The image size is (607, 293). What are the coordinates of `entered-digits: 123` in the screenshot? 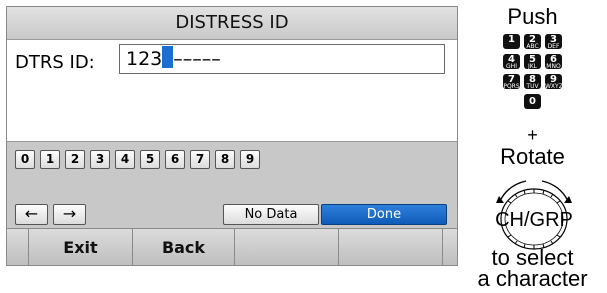 It's located at (144, 59).